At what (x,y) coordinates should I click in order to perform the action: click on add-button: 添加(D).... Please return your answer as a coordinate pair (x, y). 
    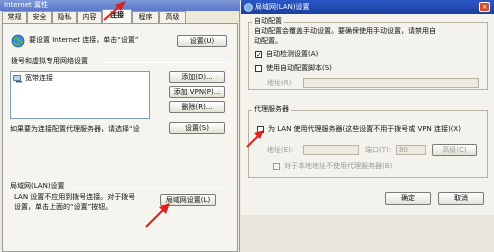
    Looking at the image, I should click on (197, 77).